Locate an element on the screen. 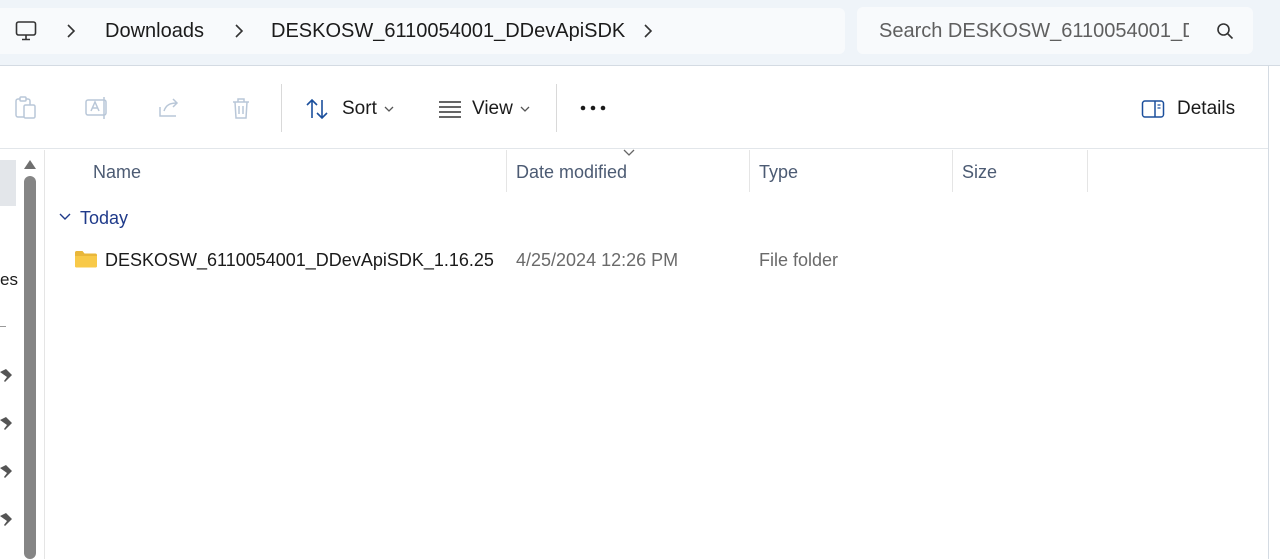  details-pane-icon is located at coordinates (1153, 109).